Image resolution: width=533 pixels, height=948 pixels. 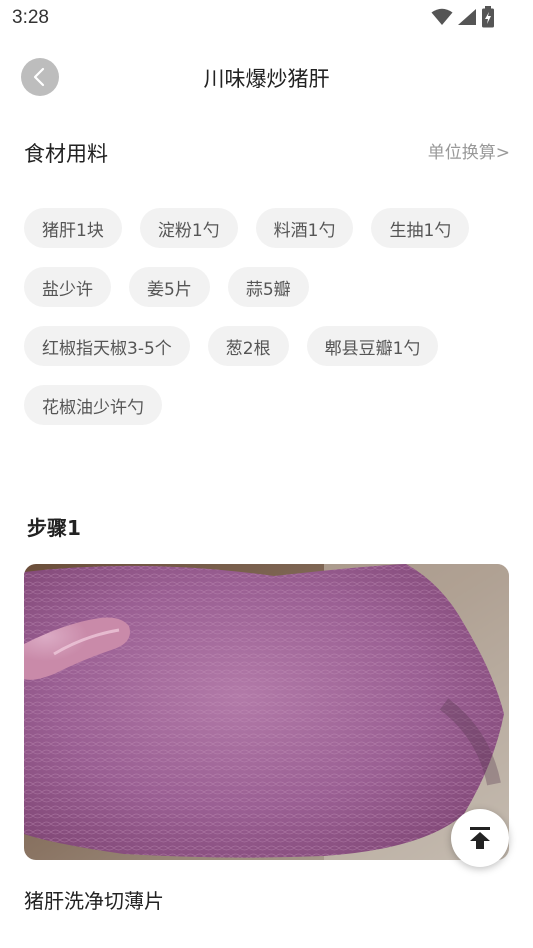 What do you see at coordinates (304, 228) in the screenshot?
I see `ingredient-tag: 料酒1勺` at bounding box center [304, 228].